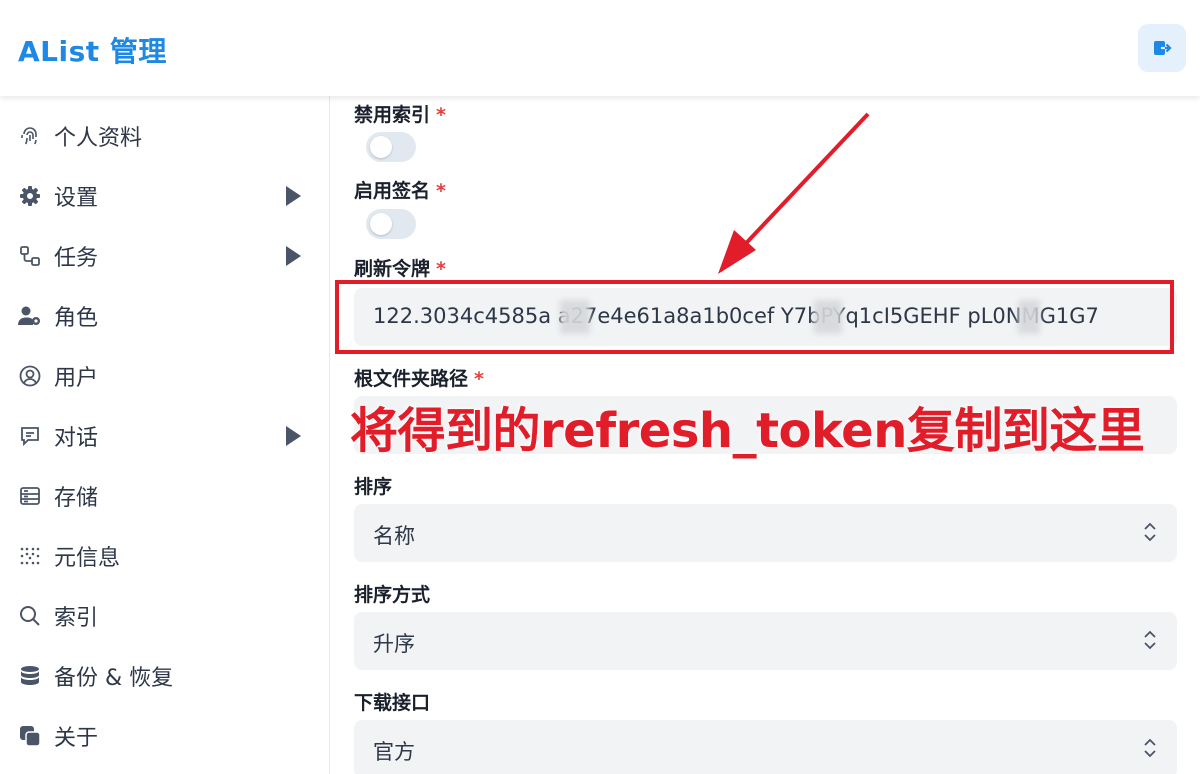 This screenshot has width=1200, height=774. What do you see at coordinates (30, 376) in the screenshot?
I see `user-circle-icon` at bounding box center [30, 376].